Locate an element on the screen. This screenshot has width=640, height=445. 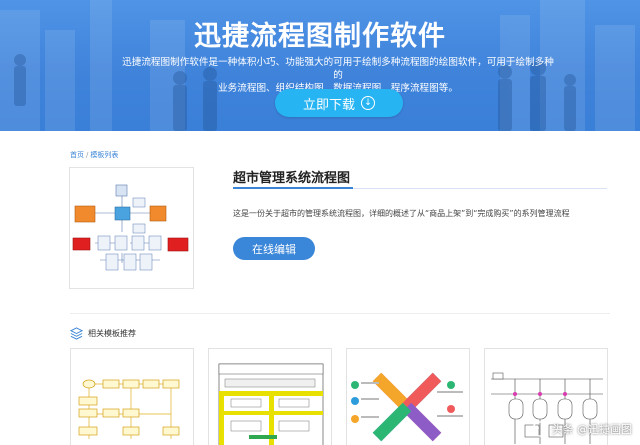
flowchart-preview-image is located at coordinates (130, 227).